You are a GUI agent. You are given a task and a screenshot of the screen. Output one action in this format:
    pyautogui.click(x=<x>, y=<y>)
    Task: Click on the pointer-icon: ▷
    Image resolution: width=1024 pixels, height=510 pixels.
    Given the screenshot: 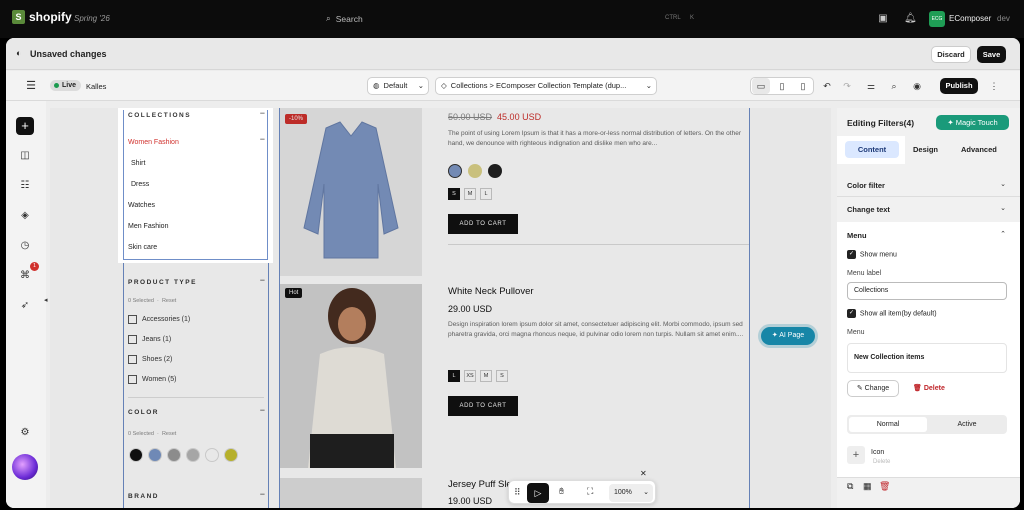 What is the action you would take?
    pyautogui.click(x=538, y=493)
    